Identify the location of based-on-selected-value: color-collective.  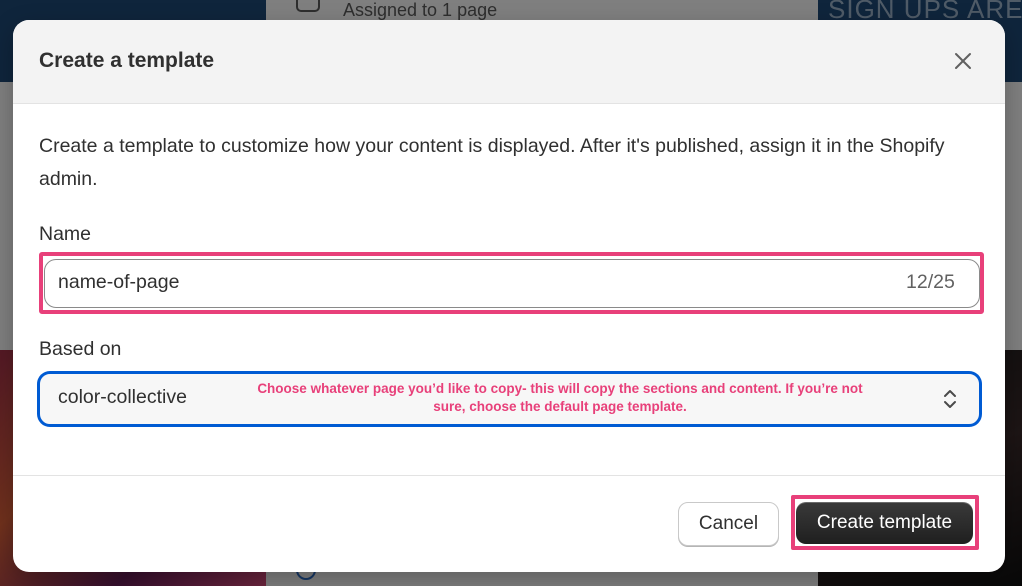
(122, 397).